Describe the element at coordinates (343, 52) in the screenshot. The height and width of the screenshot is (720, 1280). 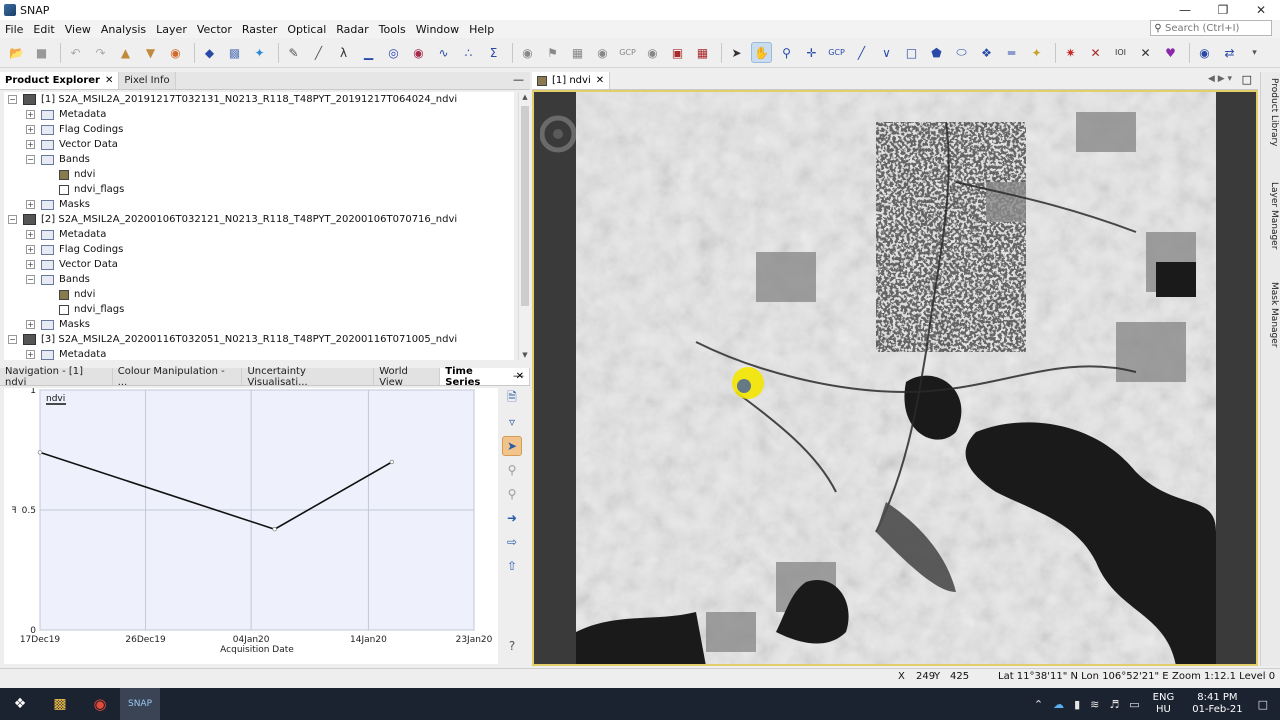
I see `spectrum-icon: λ` at that location.